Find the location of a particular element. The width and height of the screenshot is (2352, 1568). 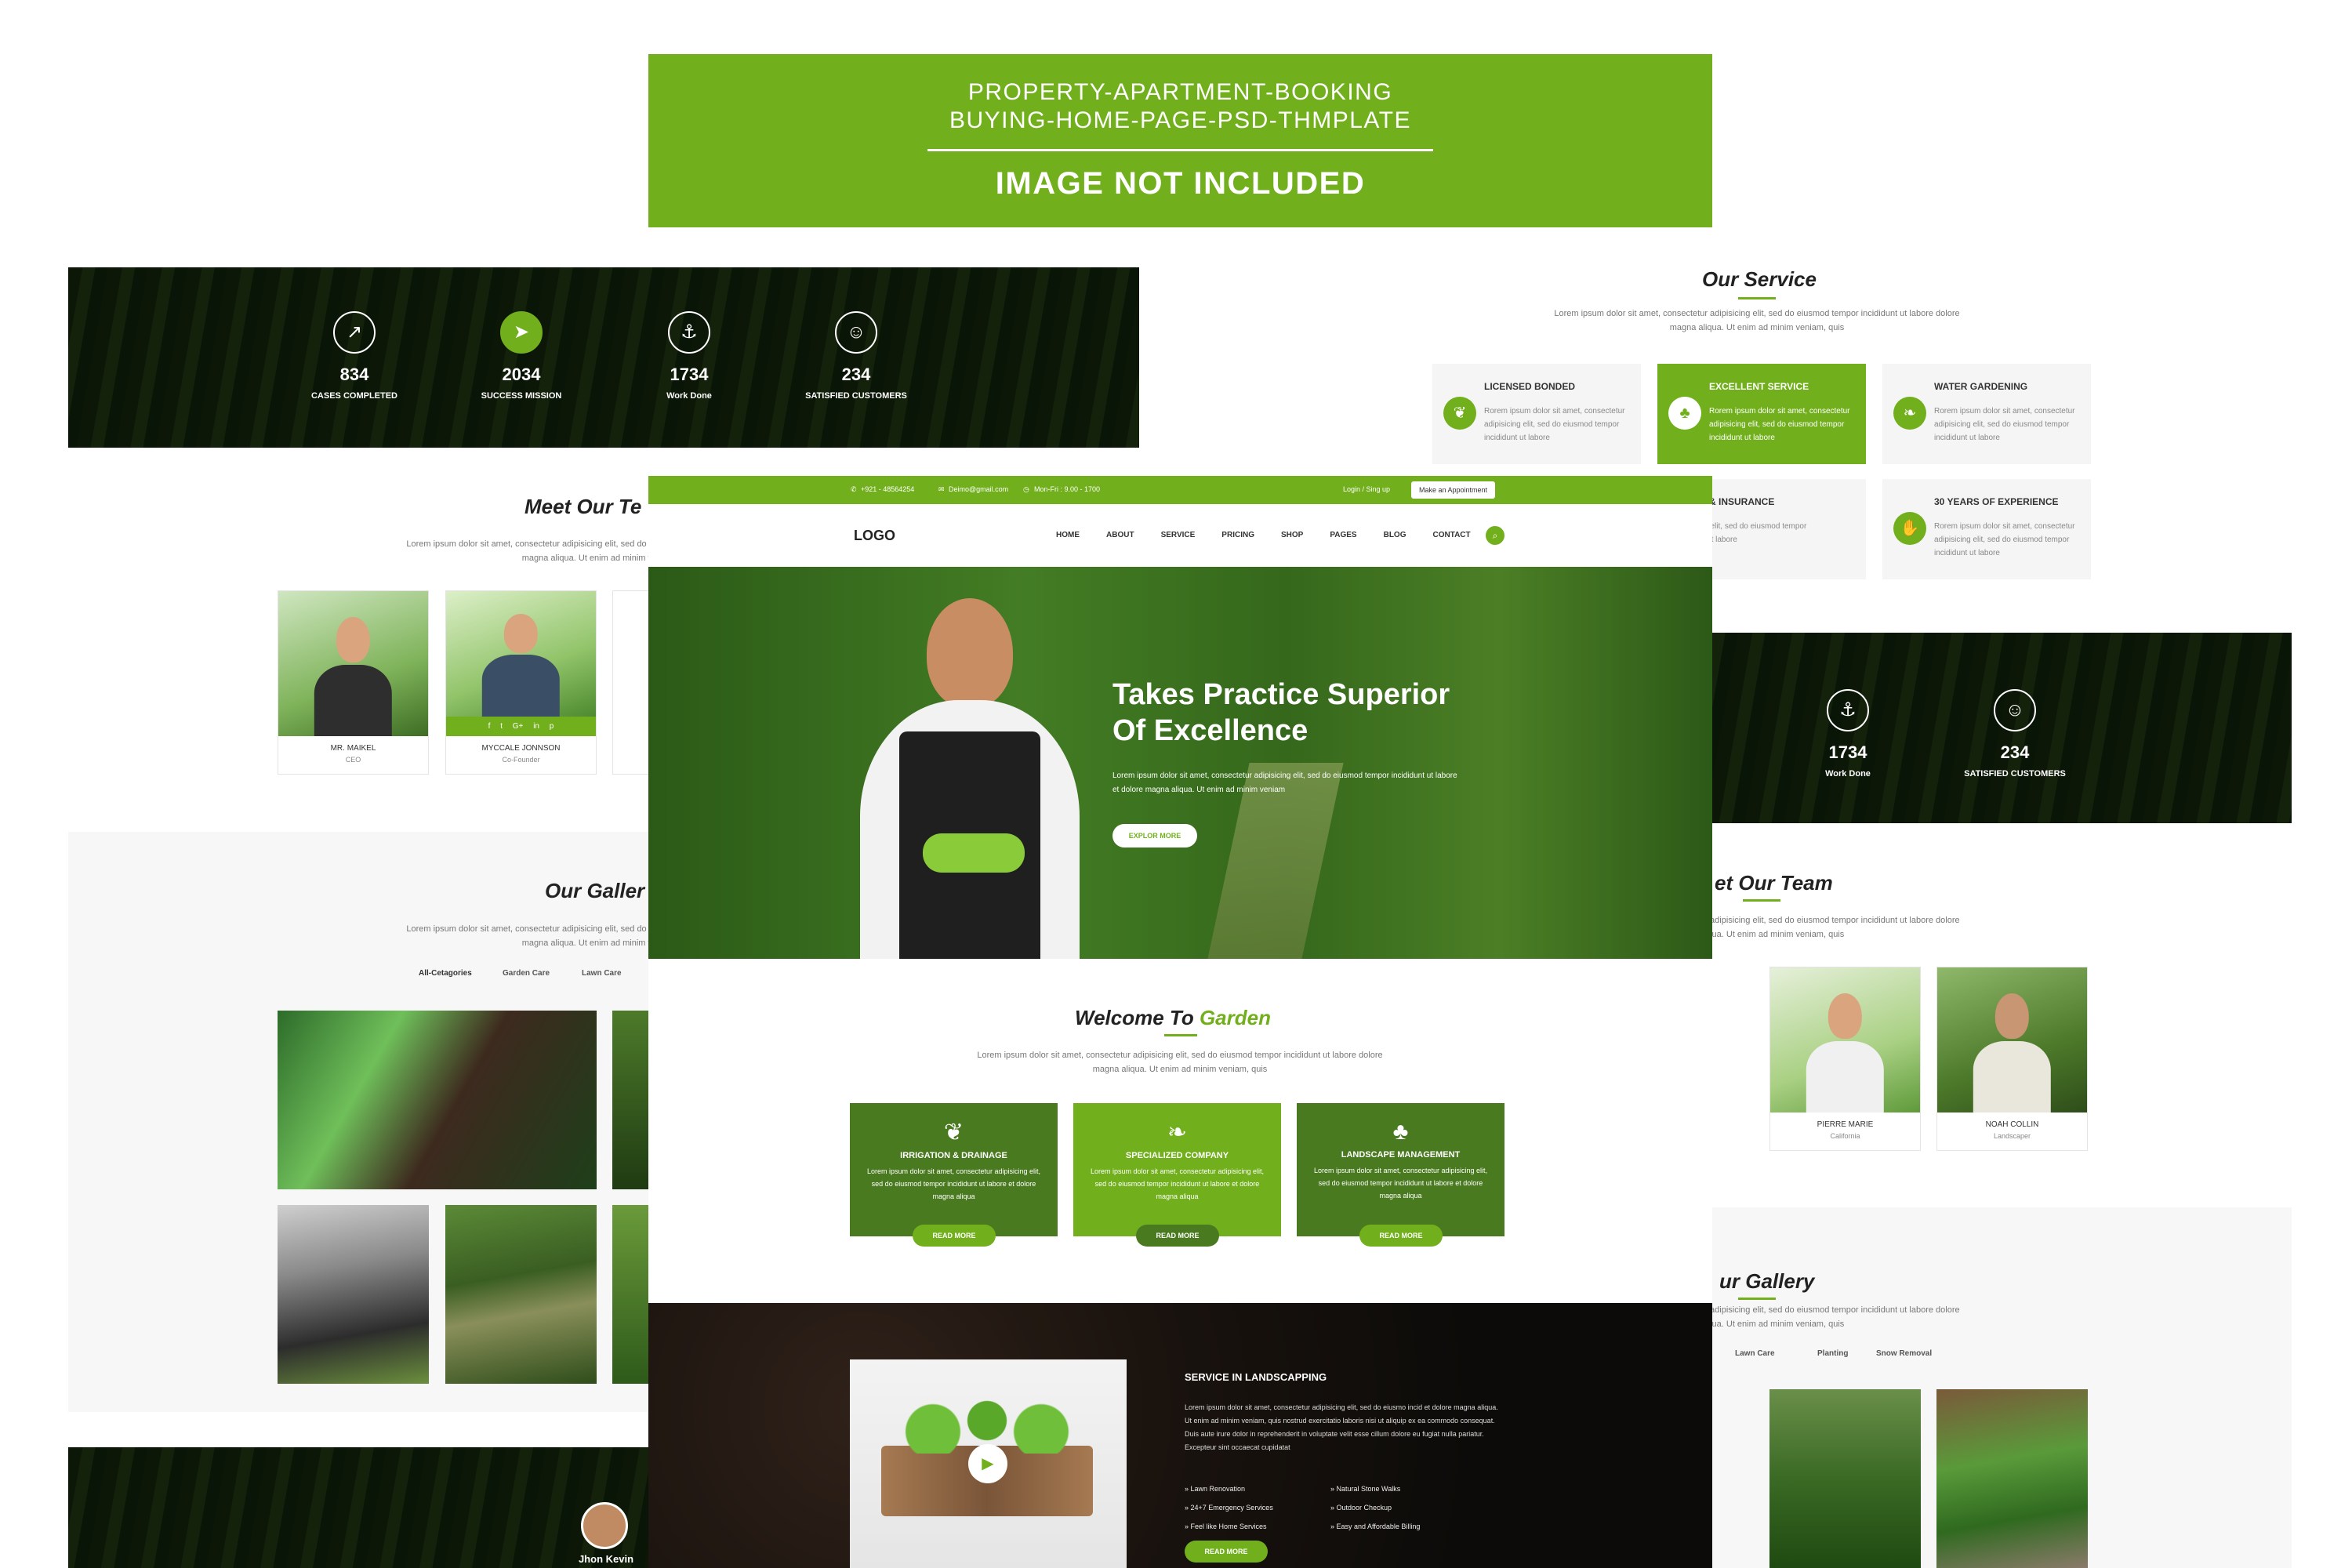

gallery-tab: All-Cetagories is located at coordinates (445, 973).